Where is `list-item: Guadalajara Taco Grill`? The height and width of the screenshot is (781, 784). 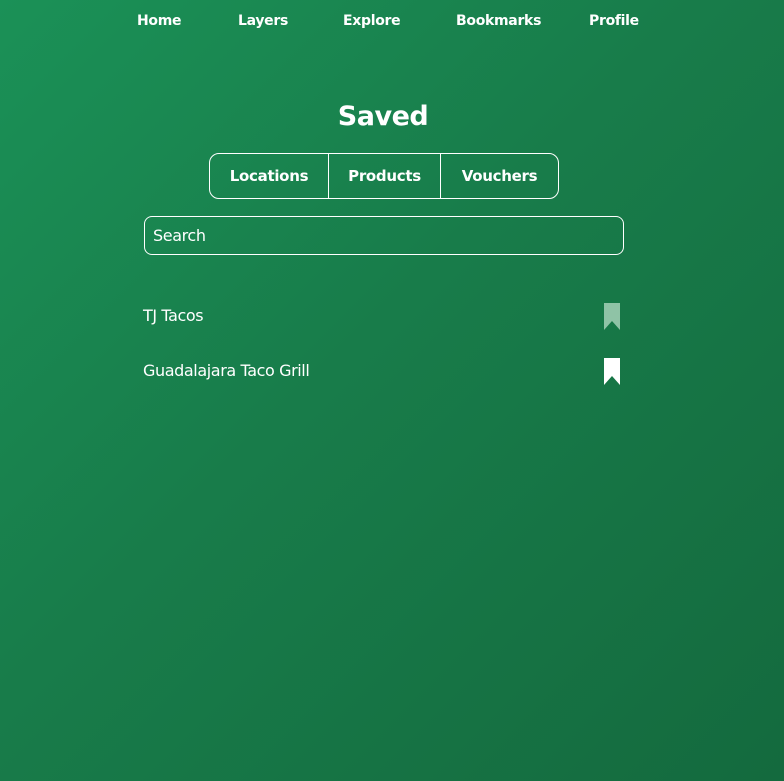 list-item: Guadalajara Taco Grill is located at coordinates (384, 372).